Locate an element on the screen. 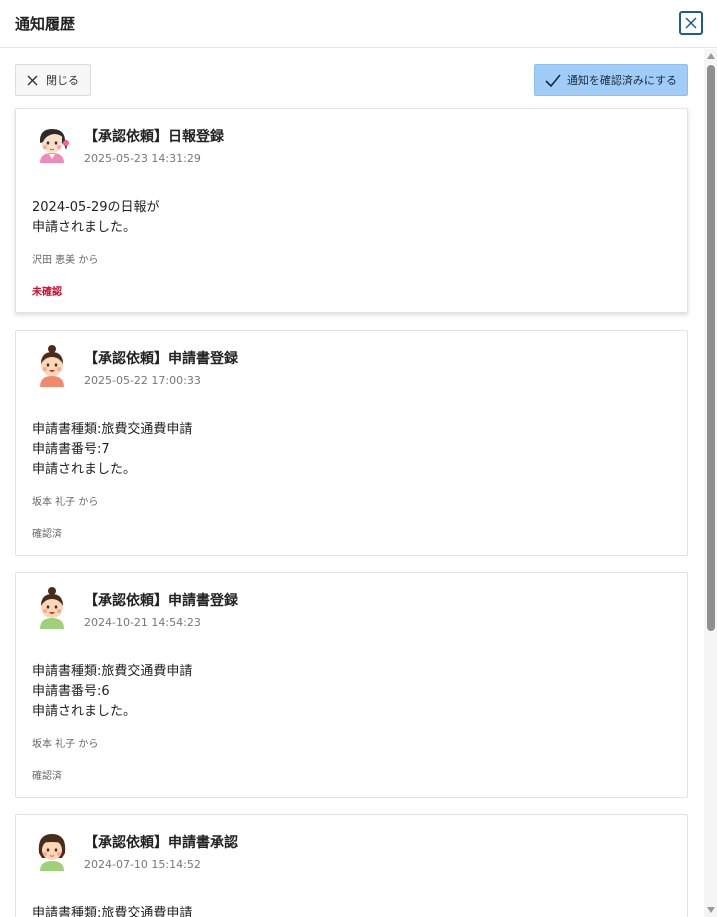 This screenshot has height=917, width=717. close-button: 閉じる is located at coordinates (53, 80).